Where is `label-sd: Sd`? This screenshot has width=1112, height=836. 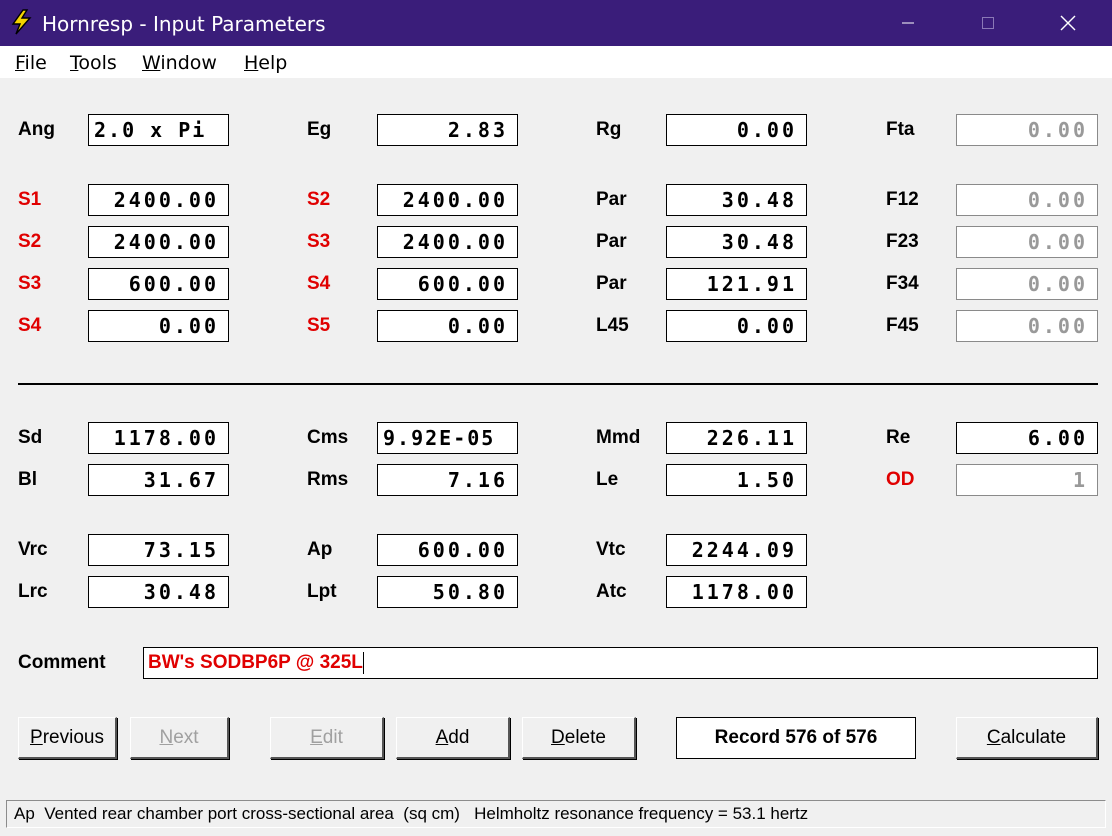
label-sd: Sd is located at coordinates (30, 437).